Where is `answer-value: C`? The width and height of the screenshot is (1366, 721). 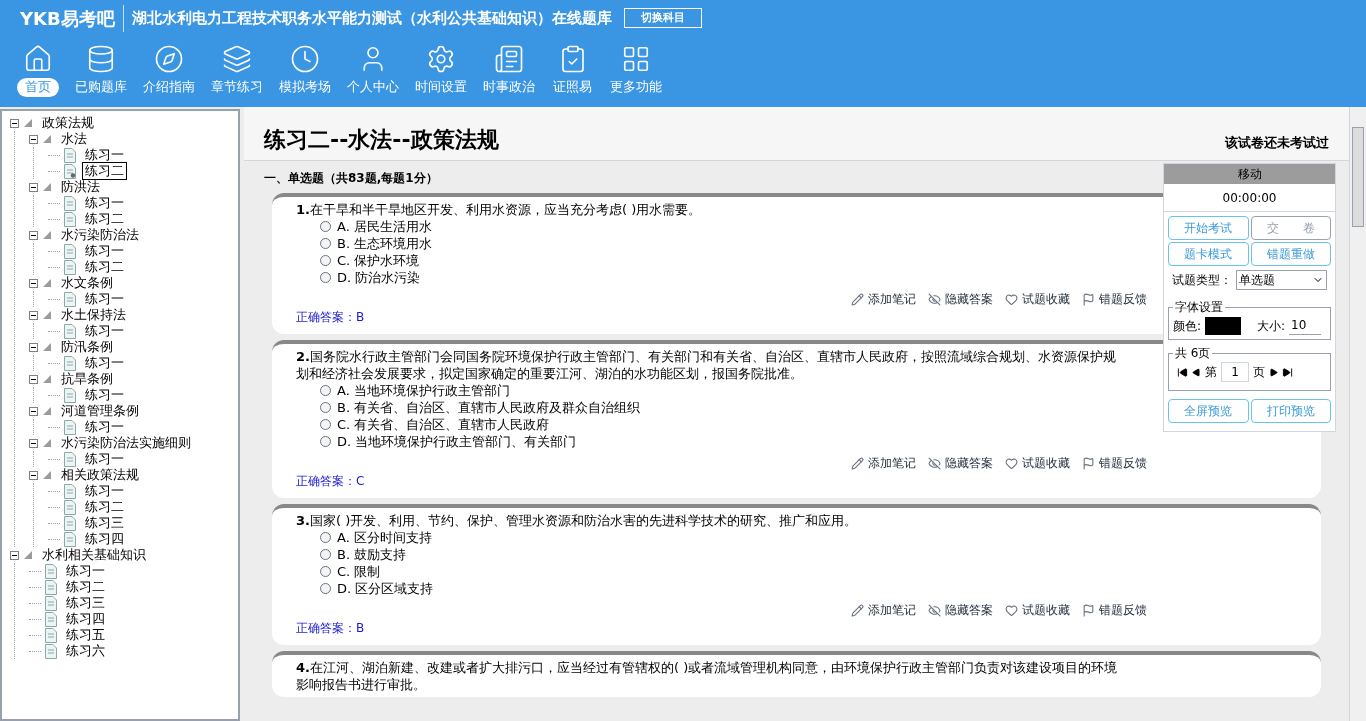 answer-value: C is located at coordinates (360, 481).